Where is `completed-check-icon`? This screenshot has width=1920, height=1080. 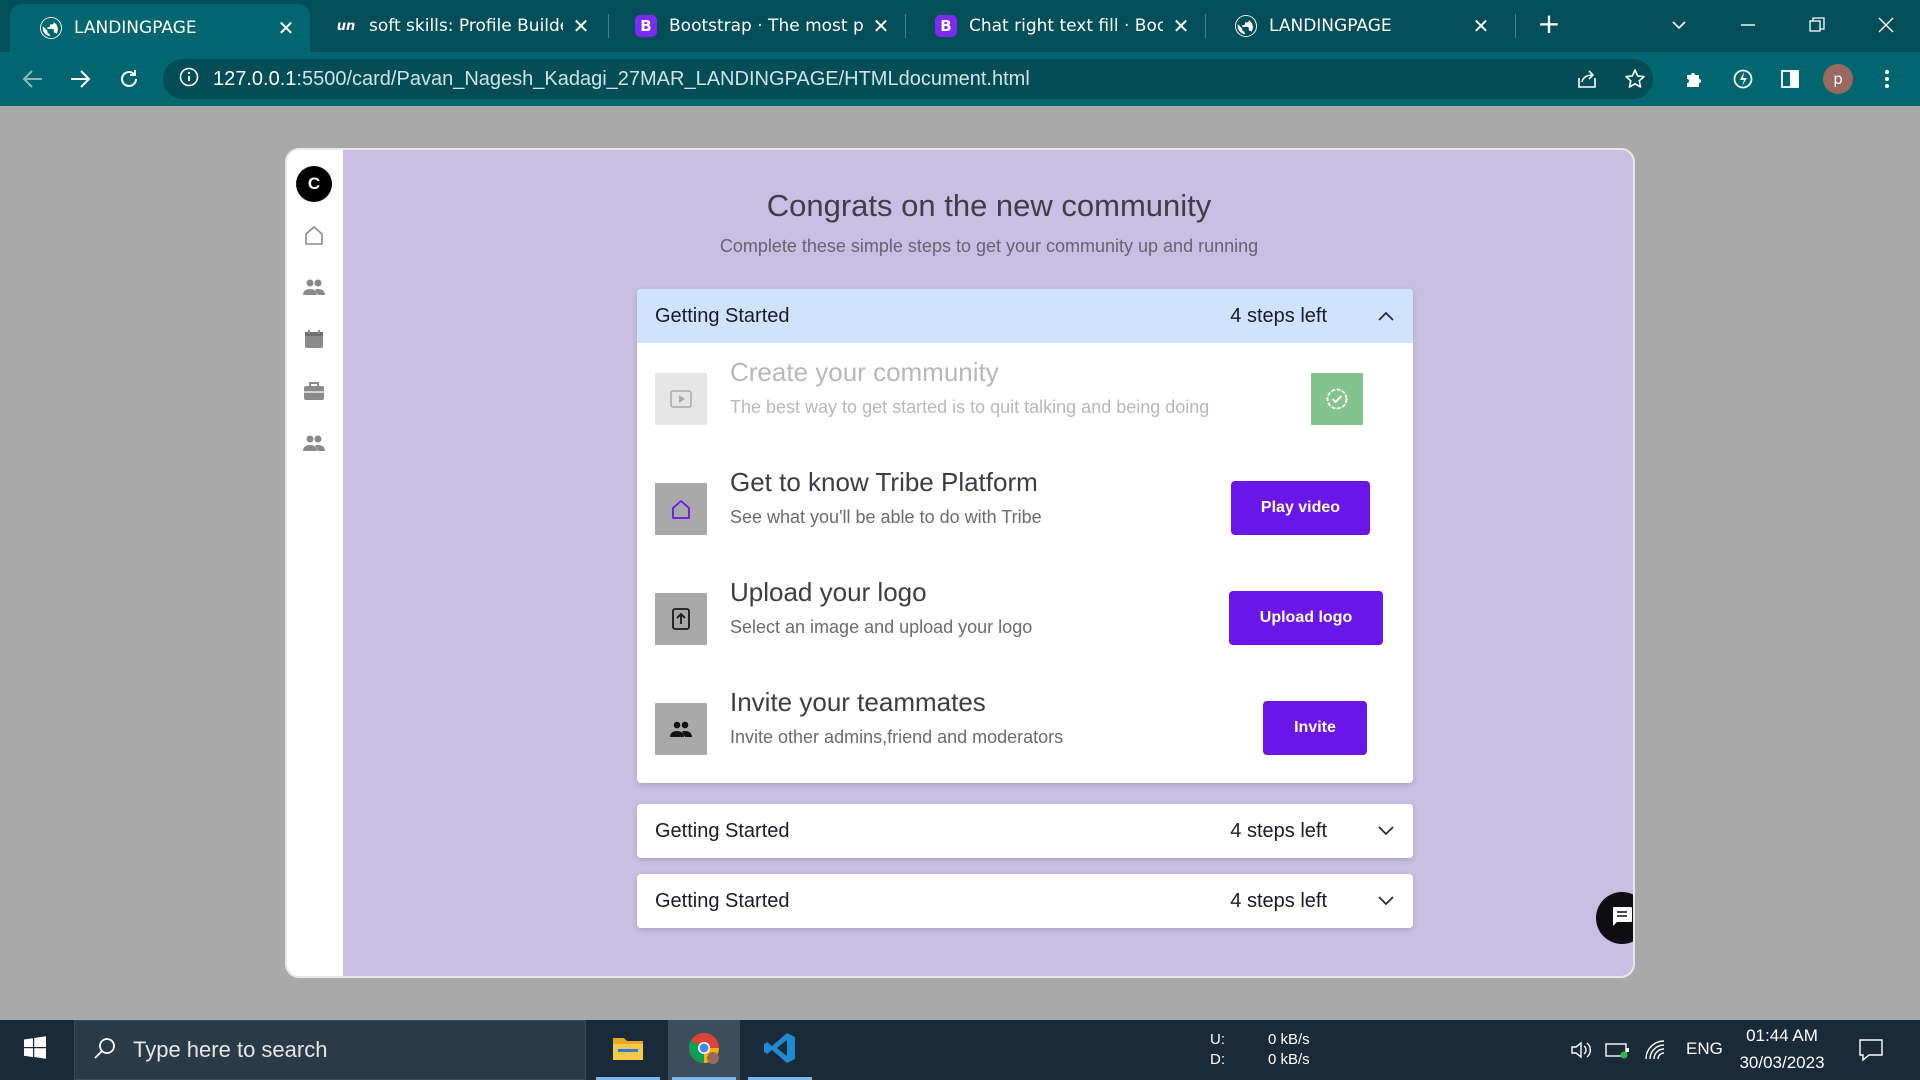
completed-check-icon is located at coordinates (1337, 399).